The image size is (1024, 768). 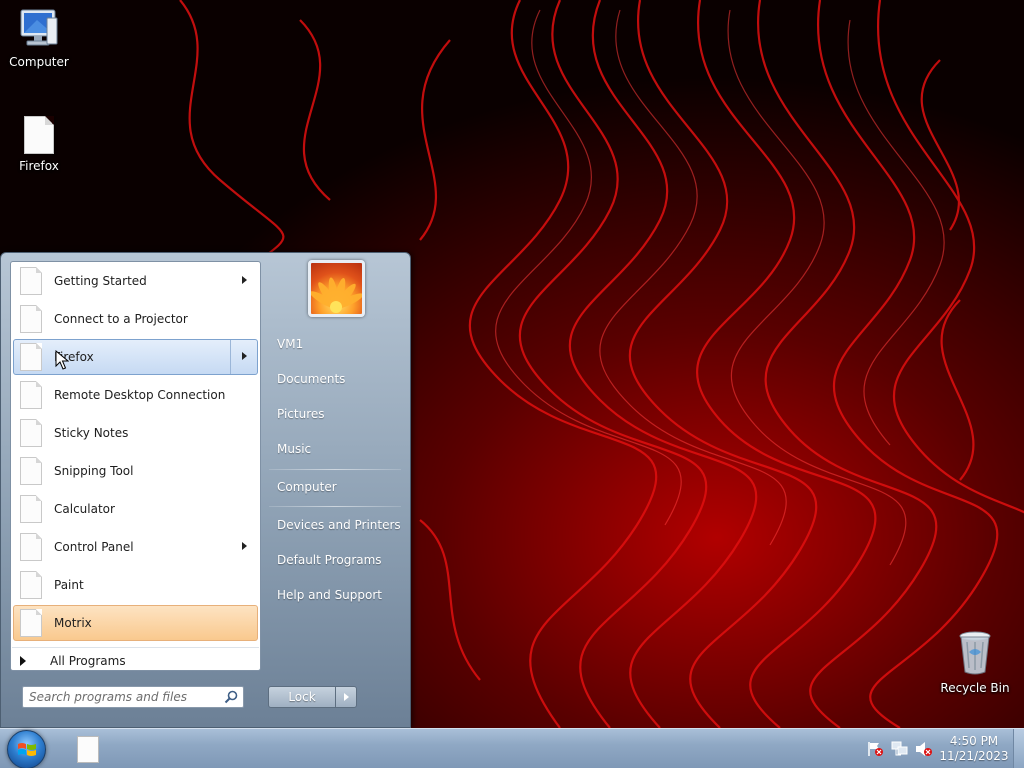 What do you see at coordinates (339, 525) in the screenshot?
I see `right-link-label: Devices and Printers` at bounding box center [339, 525].